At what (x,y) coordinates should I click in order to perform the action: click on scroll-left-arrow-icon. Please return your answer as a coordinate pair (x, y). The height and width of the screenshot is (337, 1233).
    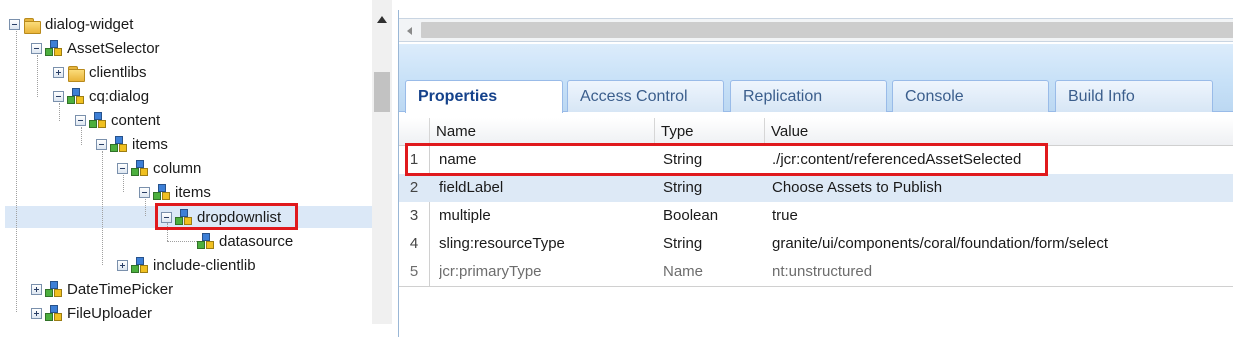
    Looking at the image, I should click on (409, 31).